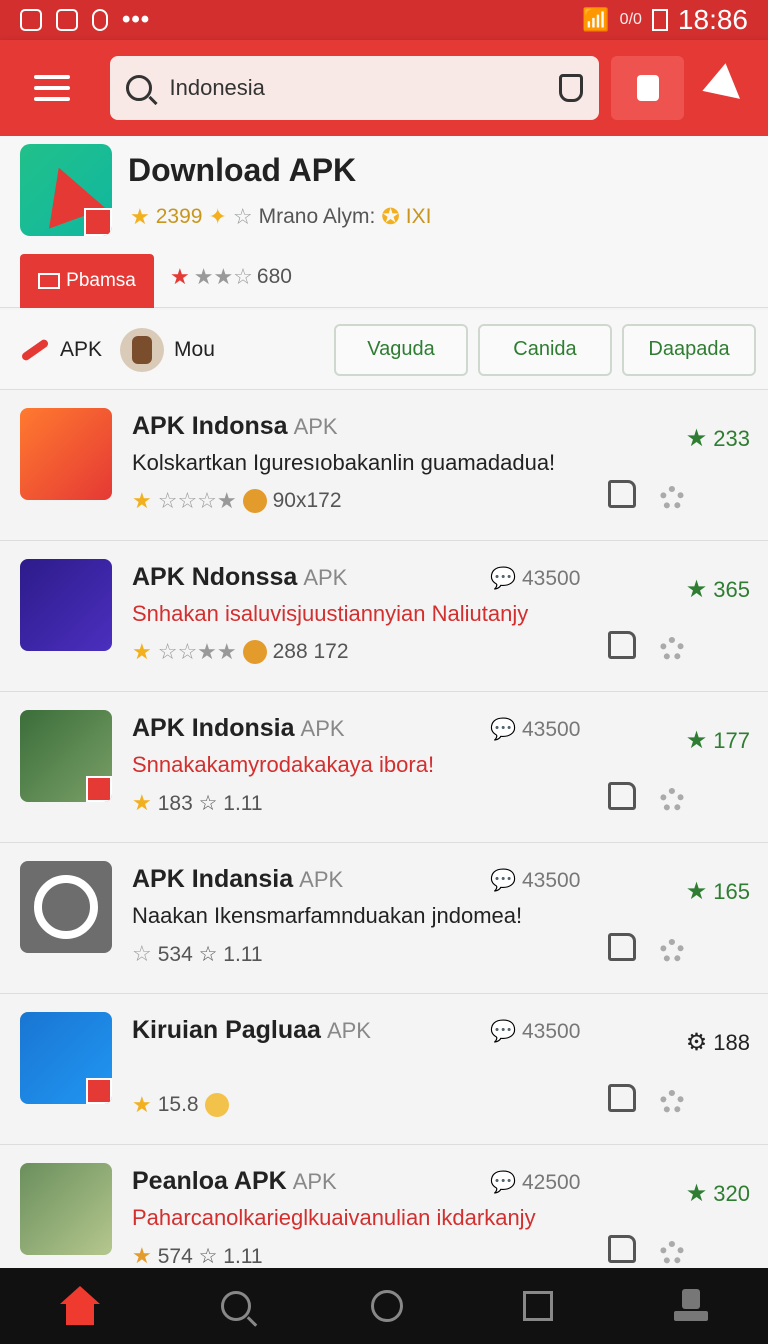 The image size is (768, 1344). I want to click on more-notifications-icon: •••, so click(136, 19).